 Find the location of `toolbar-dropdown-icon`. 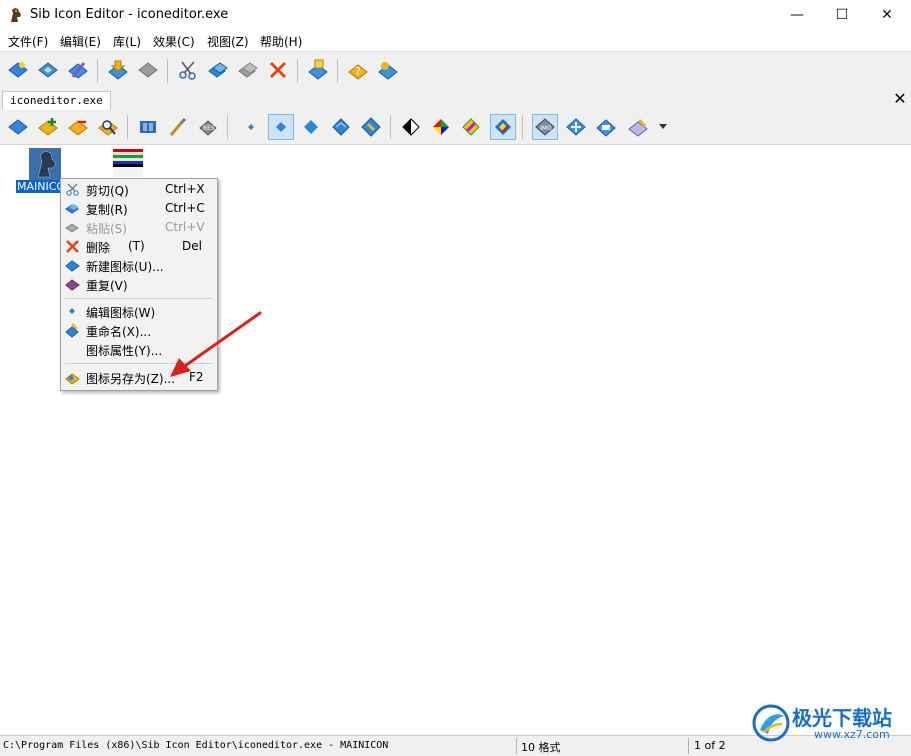

toolbar-dropdown-icon is located at coordinates (663, 126).